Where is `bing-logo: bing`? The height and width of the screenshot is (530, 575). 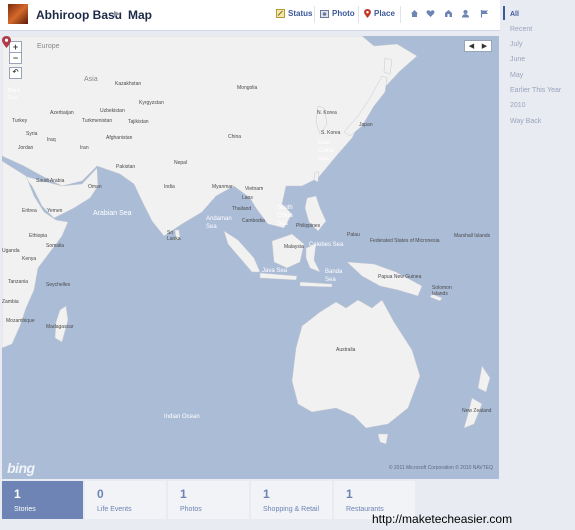
bing-logo: bing is located at coordinates (21, 468).